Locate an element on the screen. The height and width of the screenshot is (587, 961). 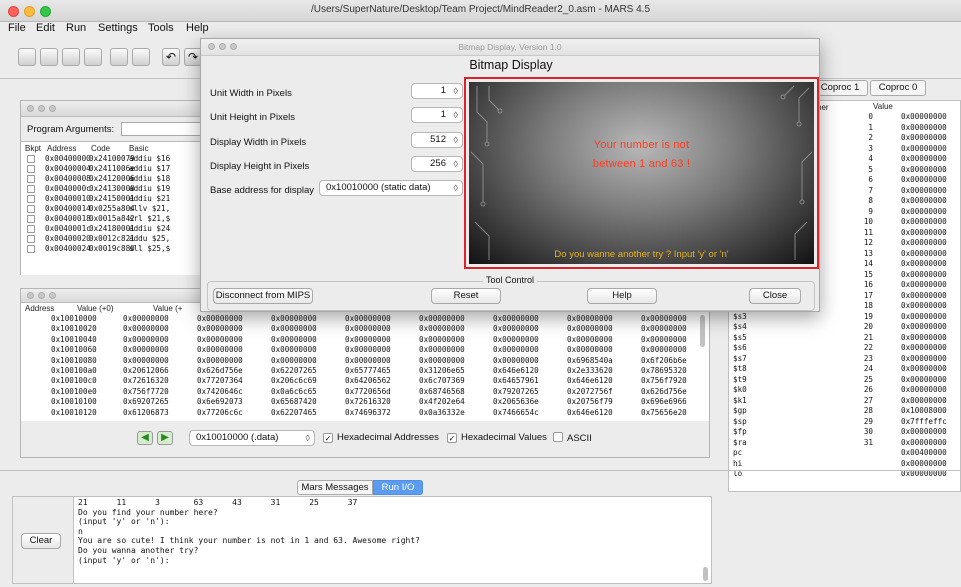
menu-tools: Tools is located at coordinates (161, 28).